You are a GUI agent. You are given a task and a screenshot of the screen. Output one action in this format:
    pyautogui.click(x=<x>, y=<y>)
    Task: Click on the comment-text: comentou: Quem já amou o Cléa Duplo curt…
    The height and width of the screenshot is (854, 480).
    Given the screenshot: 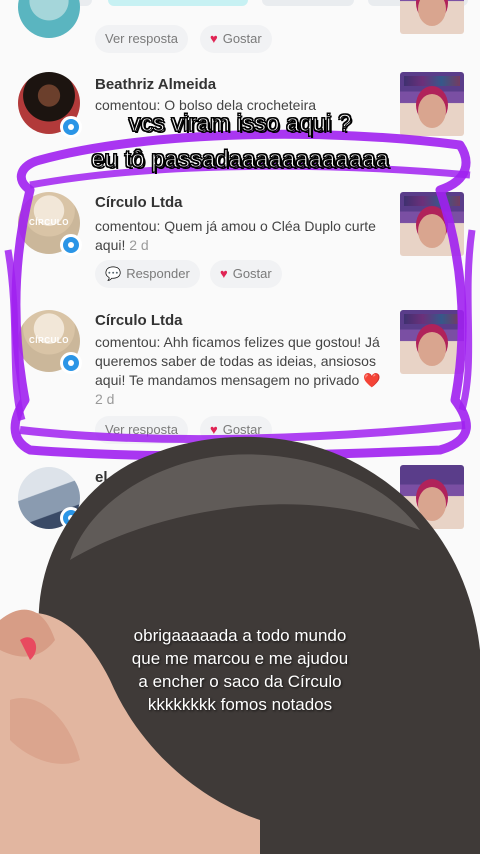 What is the action you would take?
    pyautogui.click(x=240, y=236)
    